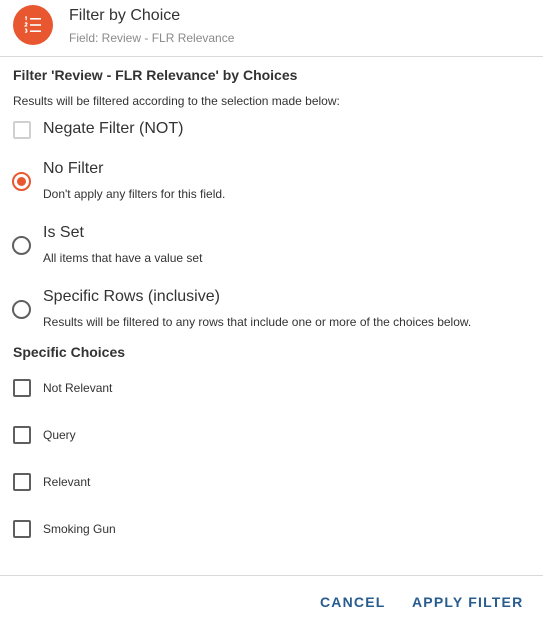  What do you see at coordinates (271, 575) in the screenshot?
I see `footer-divider` at bounding box center [271, 575].